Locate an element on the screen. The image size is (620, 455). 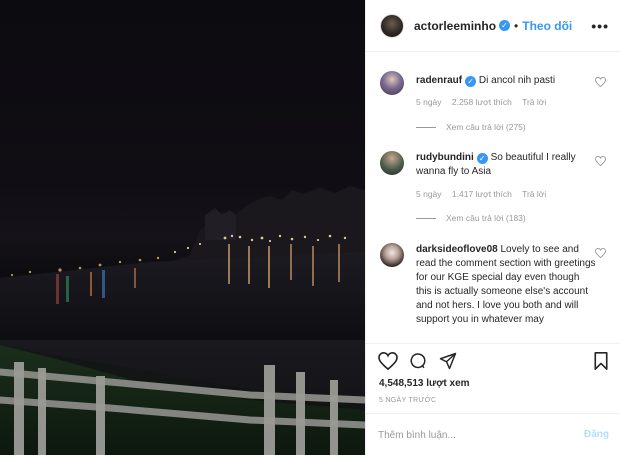
view-count: 4,548,513 lượt xem is located at coordinates (424, 383).